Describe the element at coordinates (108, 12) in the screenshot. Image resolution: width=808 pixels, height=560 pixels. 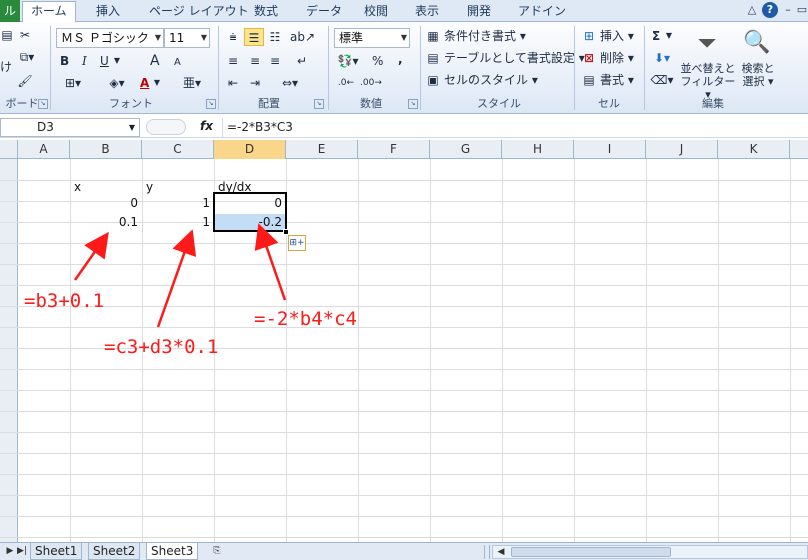
I see `tab-insert: 挿入` at that location.